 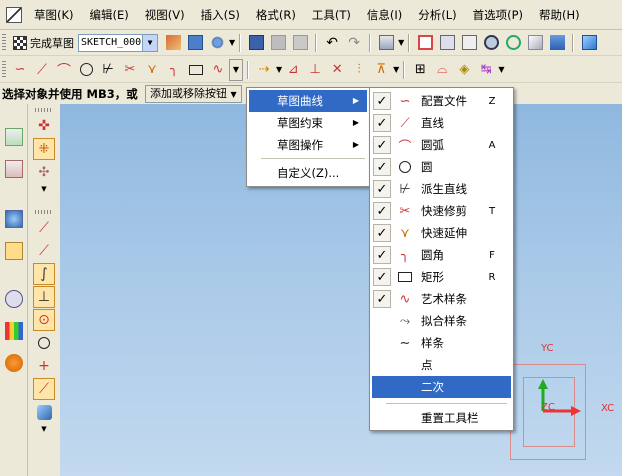 What do you see at coordinates (437, 15) in the screenshot?
I see `menu-analysis: 分析(L)` at bounding box center [437, 15].